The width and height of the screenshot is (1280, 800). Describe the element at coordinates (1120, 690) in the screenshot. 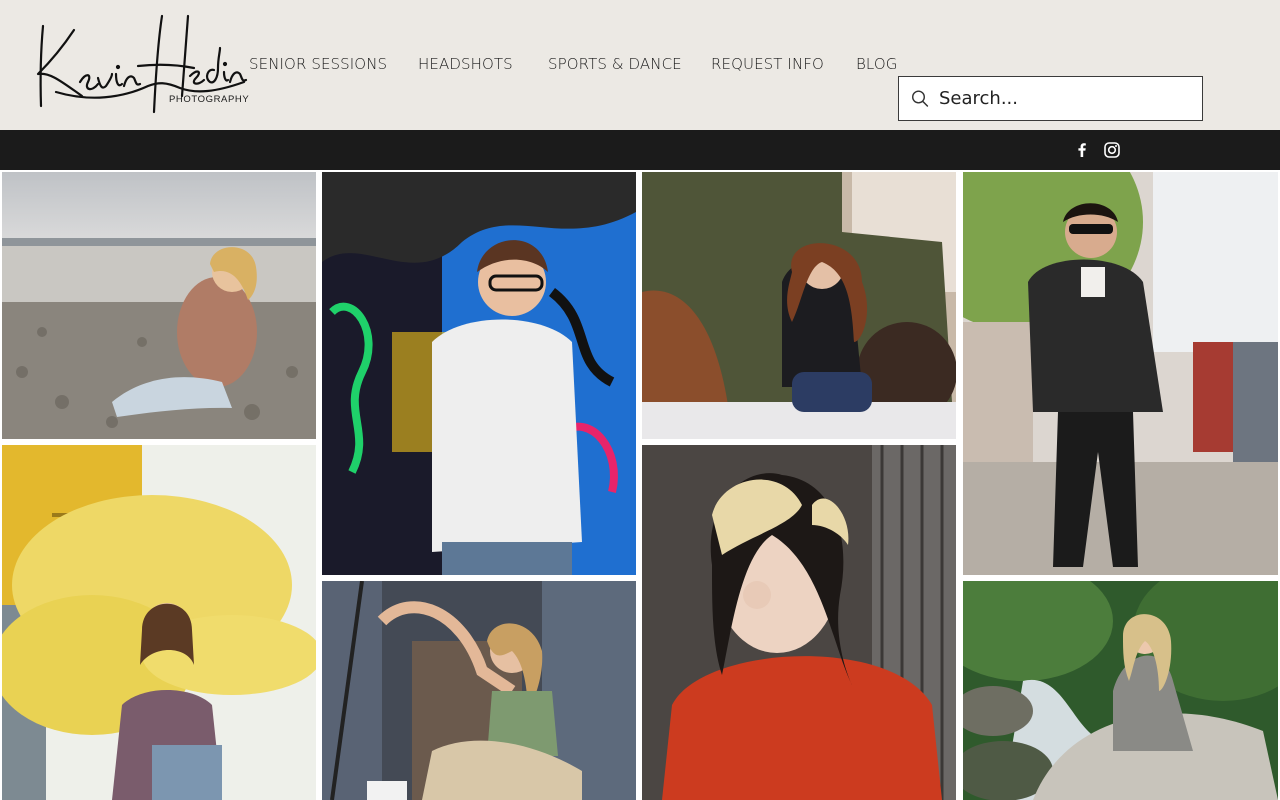

I see `gallery-photo-creek` at that location.